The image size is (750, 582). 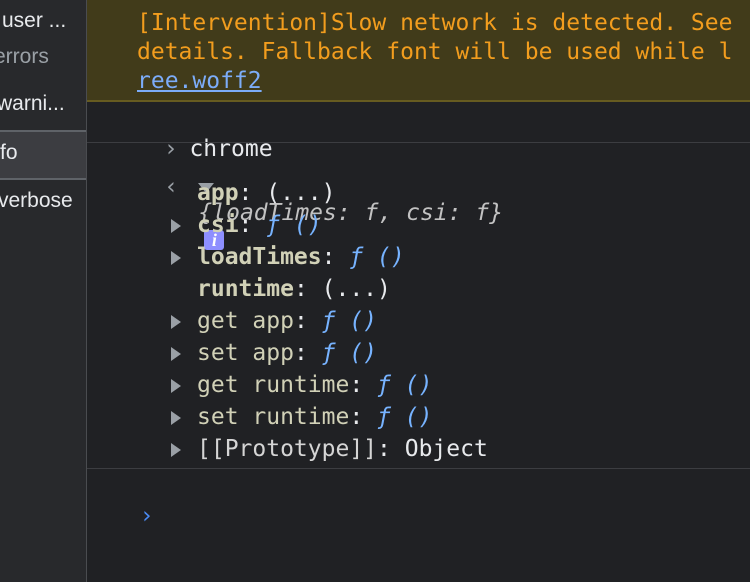 What do you see at coordinates (218, 193) in the screenshot?
I see `property-key: app` at bounding box center [218, 193].